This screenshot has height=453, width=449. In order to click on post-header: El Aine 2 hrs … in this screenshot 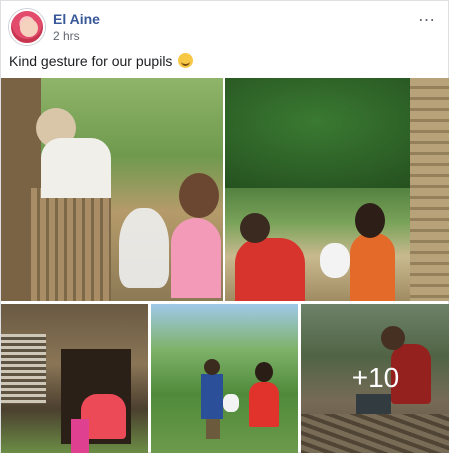, I will do `click(224, 25)`.